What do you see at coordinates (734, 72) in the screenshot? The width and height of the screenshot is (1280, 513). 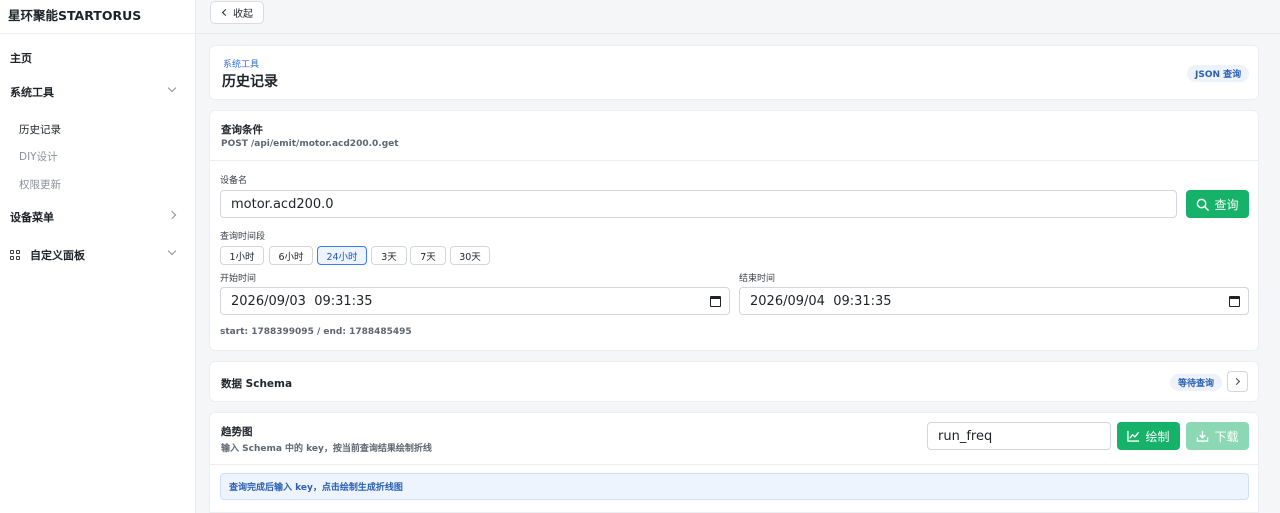 I see `page-header-card: 系统工具 历史记录 JSON 查询` at bounding box center [734, 72].